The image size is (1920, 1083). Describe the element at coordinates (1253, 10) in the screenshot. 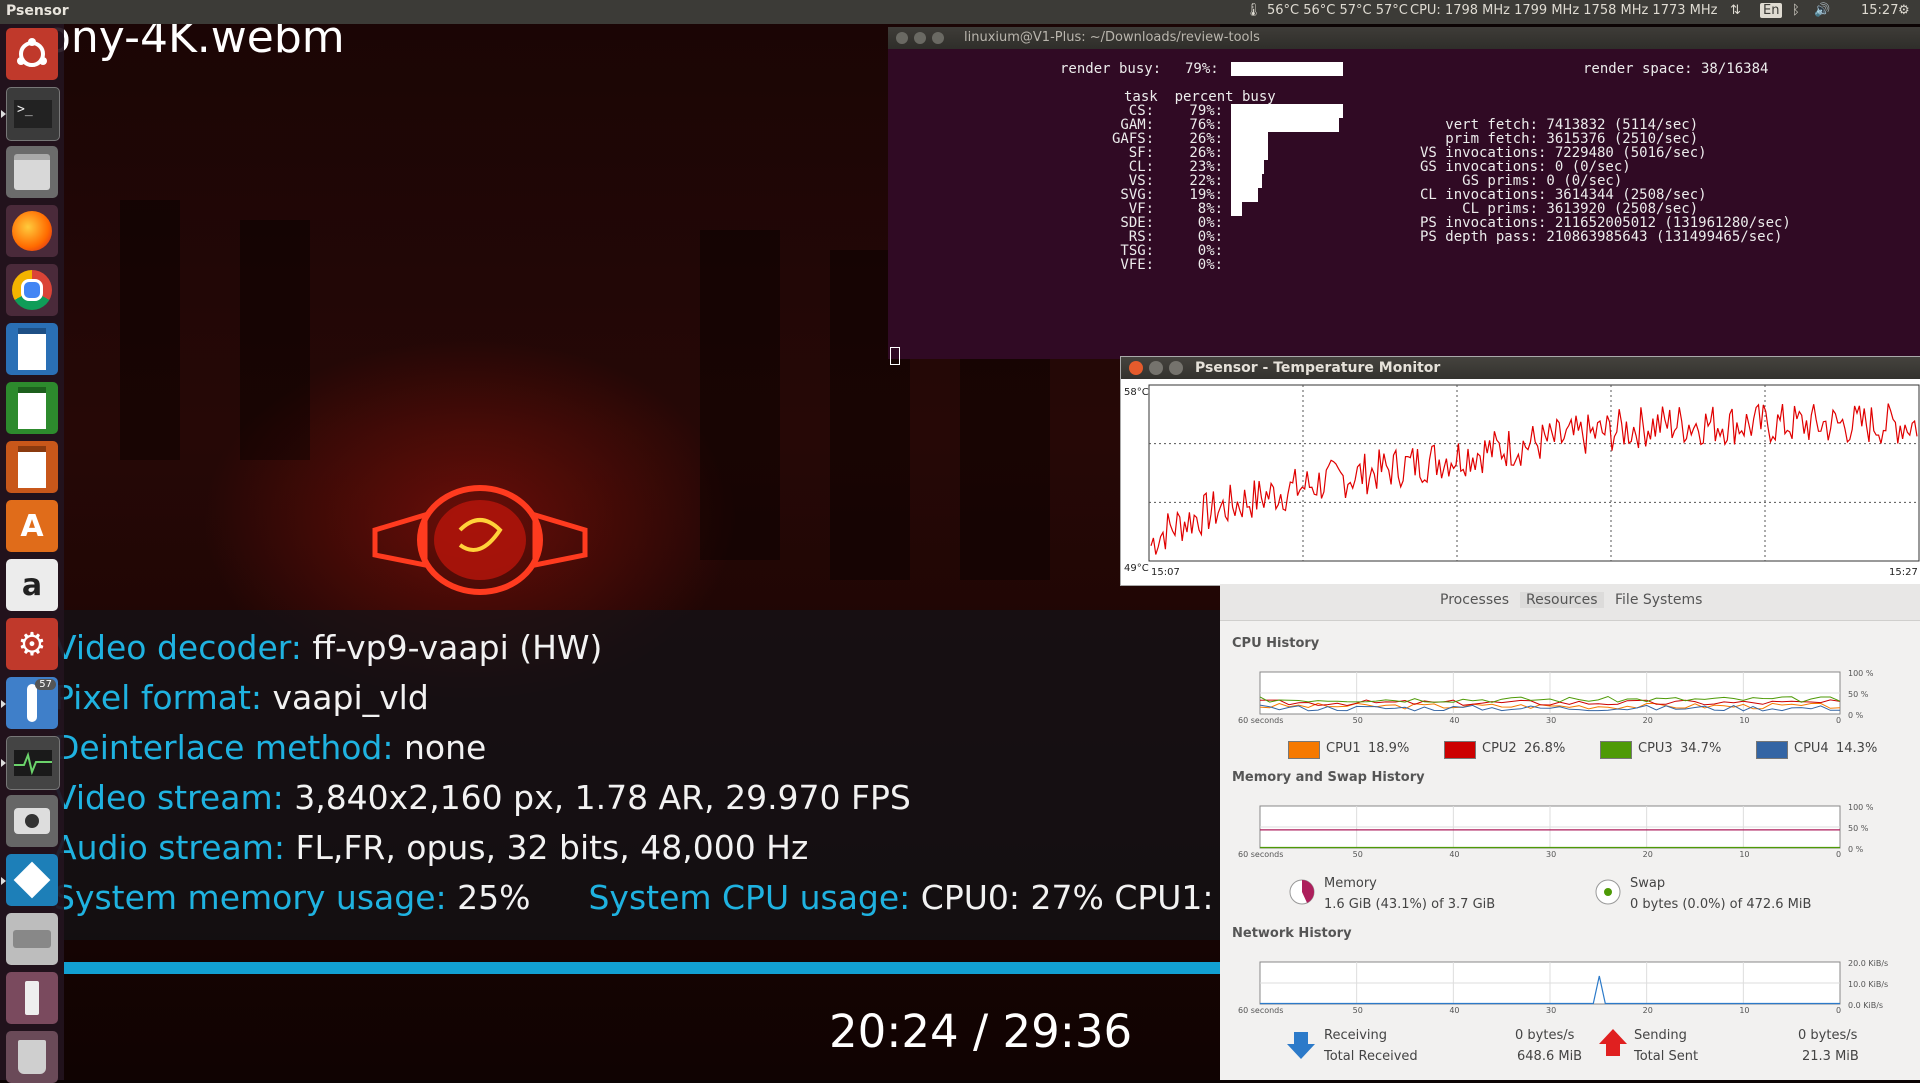

I see `thermometer-icon: 🌡` at that location.